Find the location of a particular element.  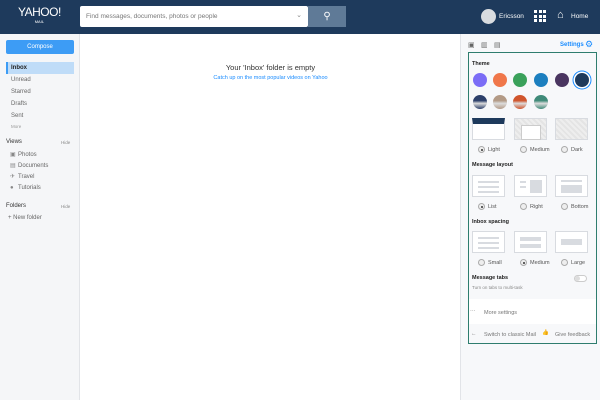

empty-title: Your 'Inbox' folder is empty is located at coordinates (270, 67).